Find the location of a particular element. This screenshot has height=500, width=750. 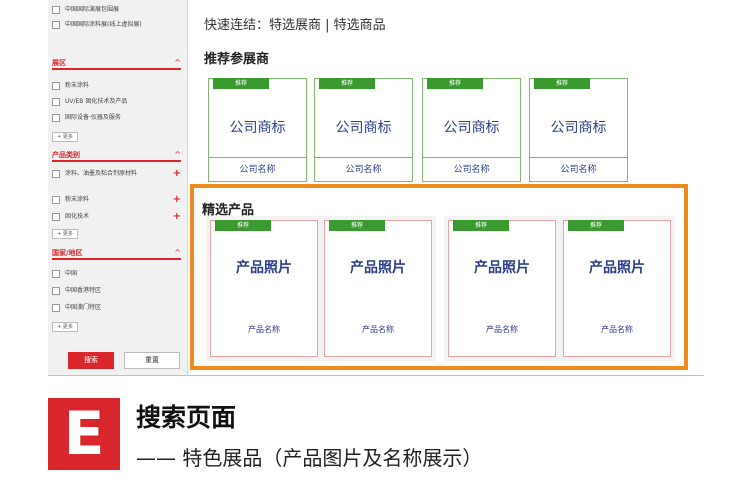

filter-group-header: 展区 ^ is located at coordinates (116, 64).